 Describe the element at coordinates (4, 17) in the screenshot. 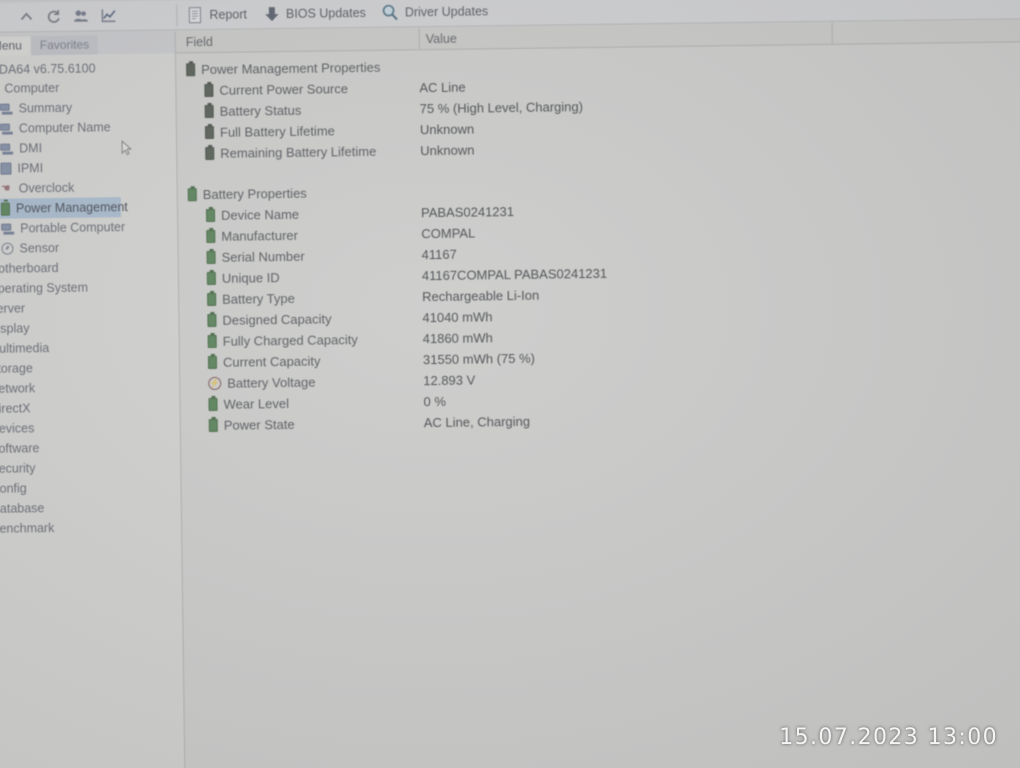

I see `forward-icon` at that location.